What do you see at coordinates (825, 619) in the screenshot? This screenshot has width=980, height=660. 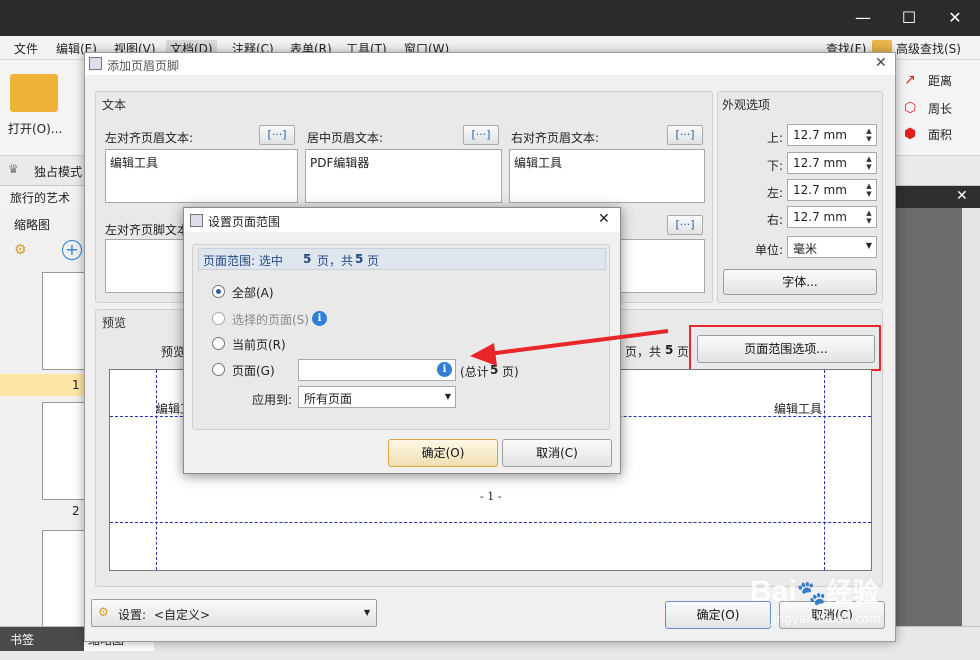 I see `watermark-url: jingyan.baidu.com` at bounding box center [825, 619].